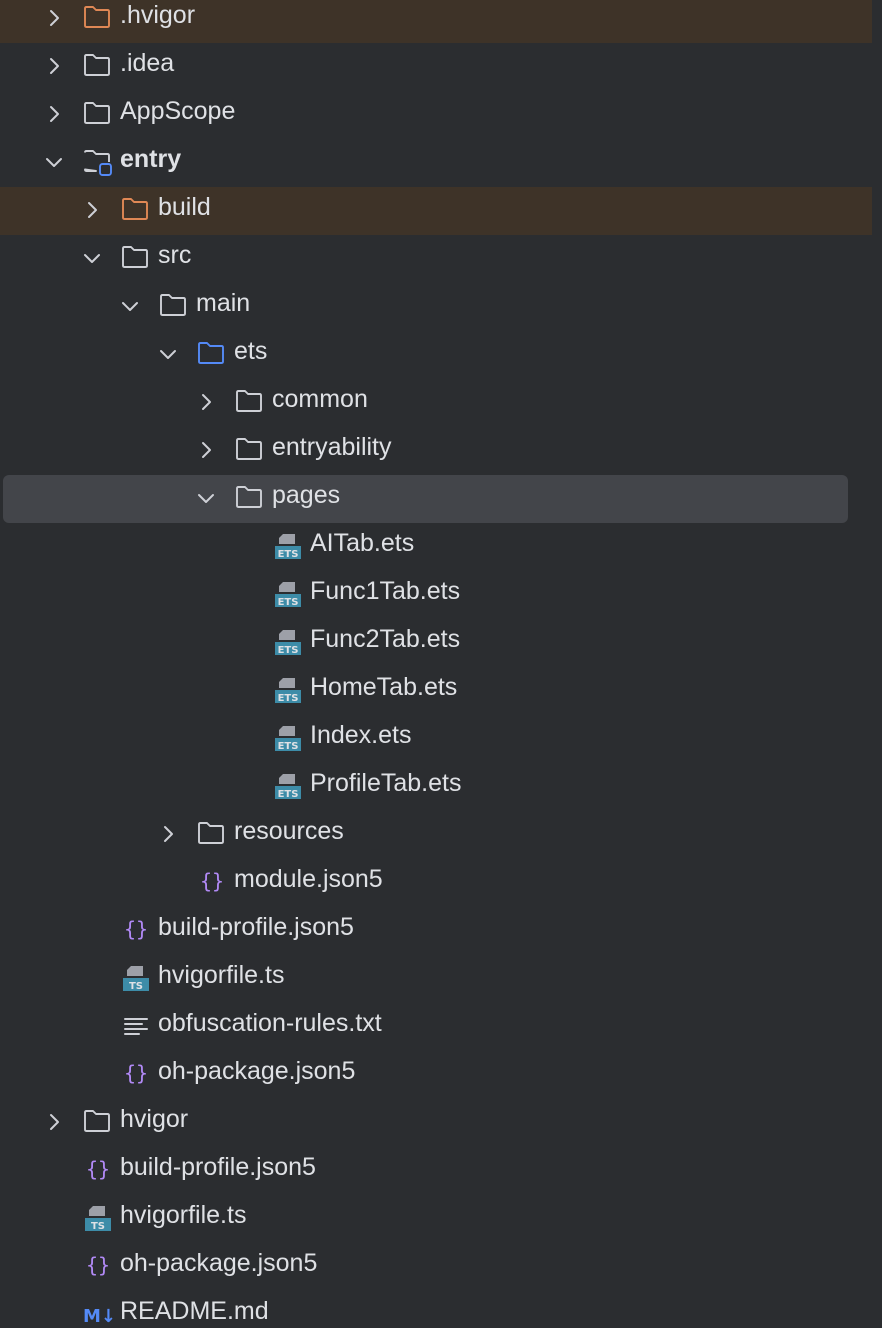  Describe the element at coordinates (256, 927) in the screenshot. I see `tree-item-label: build-profile.json5` at that location.